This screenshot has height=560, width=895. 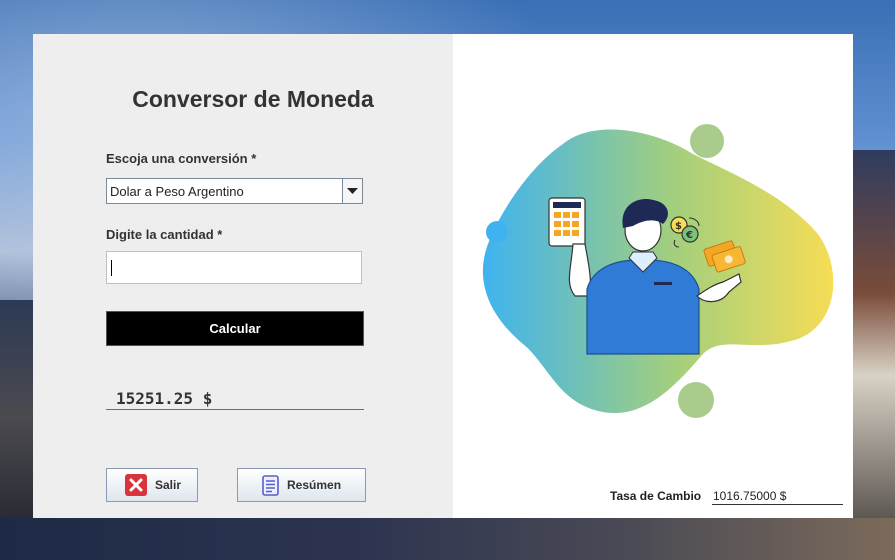 What do you see at coordinates (111, 268) in the screenshot?
I see `text-caret` at bounding box center [111, 268].